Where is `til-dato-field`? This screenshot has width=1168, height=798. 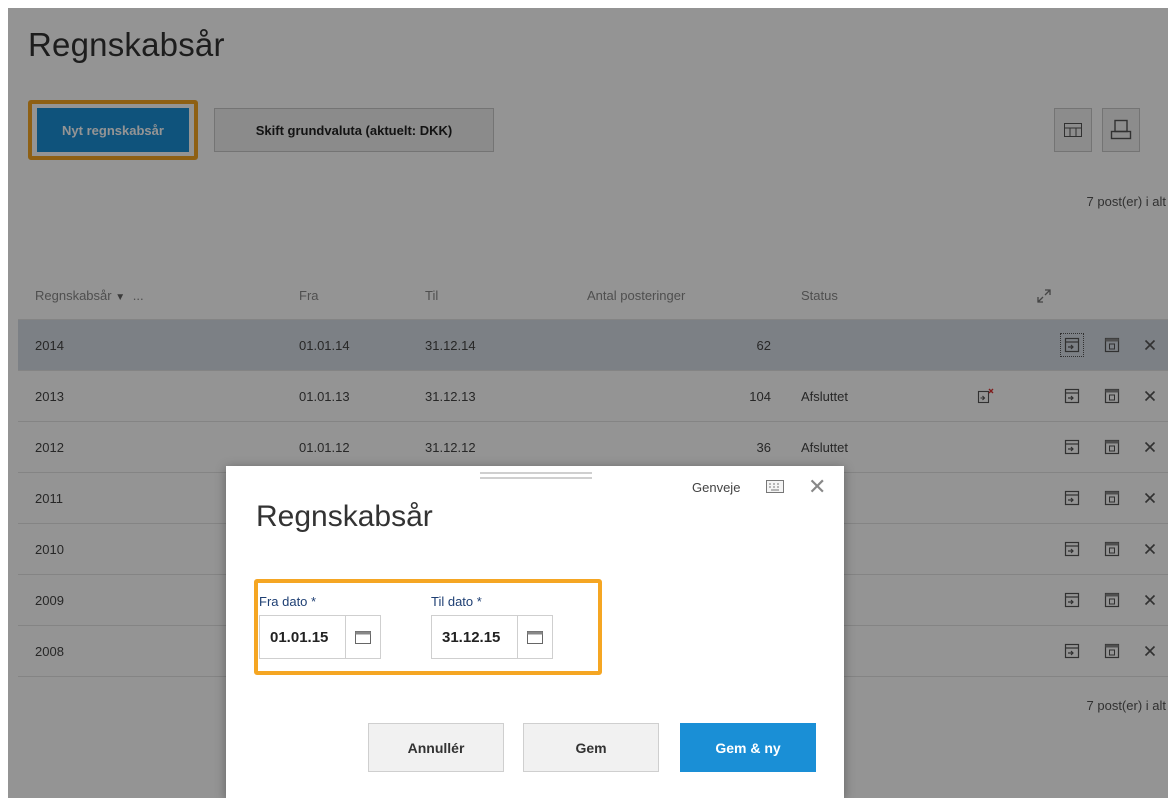
til-dato-field is located at coordinates (492, 637).